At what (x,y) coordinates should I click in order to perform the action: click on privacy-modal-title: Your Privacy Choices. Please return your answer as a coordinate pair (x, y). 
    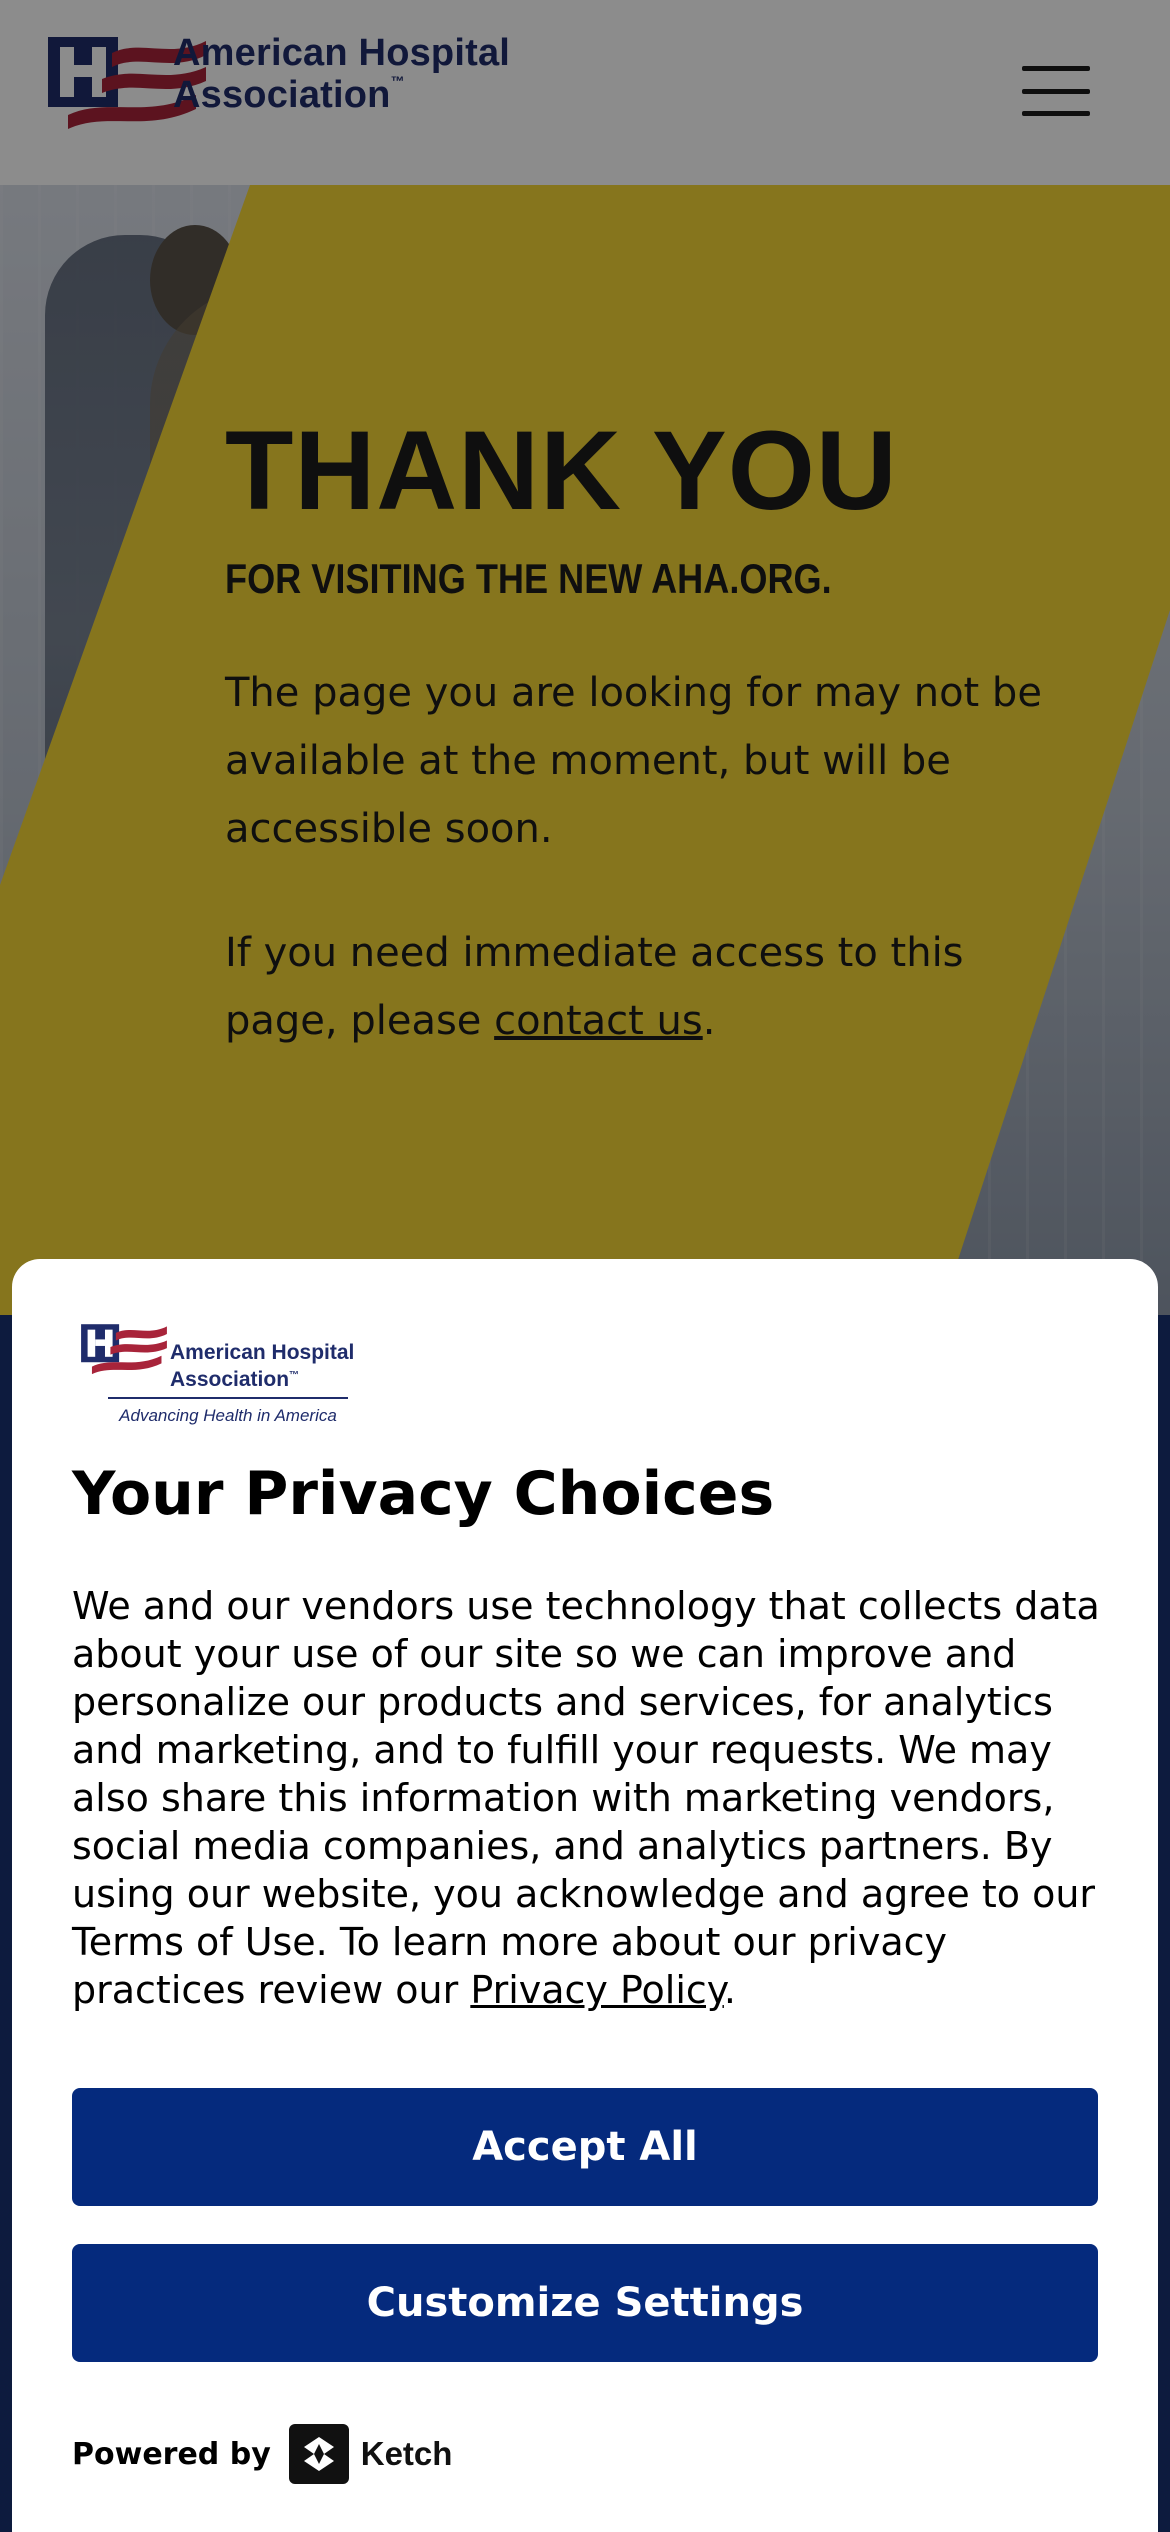
    Looking at the image, I should click on (423, 1494).